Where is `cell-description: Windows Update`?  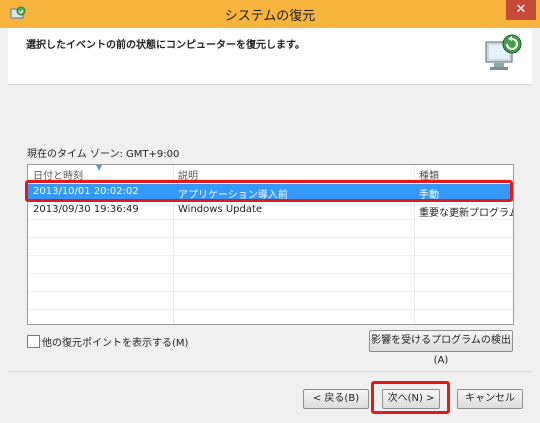
cell-description: Windows Update is located at coordinates (220, 209).